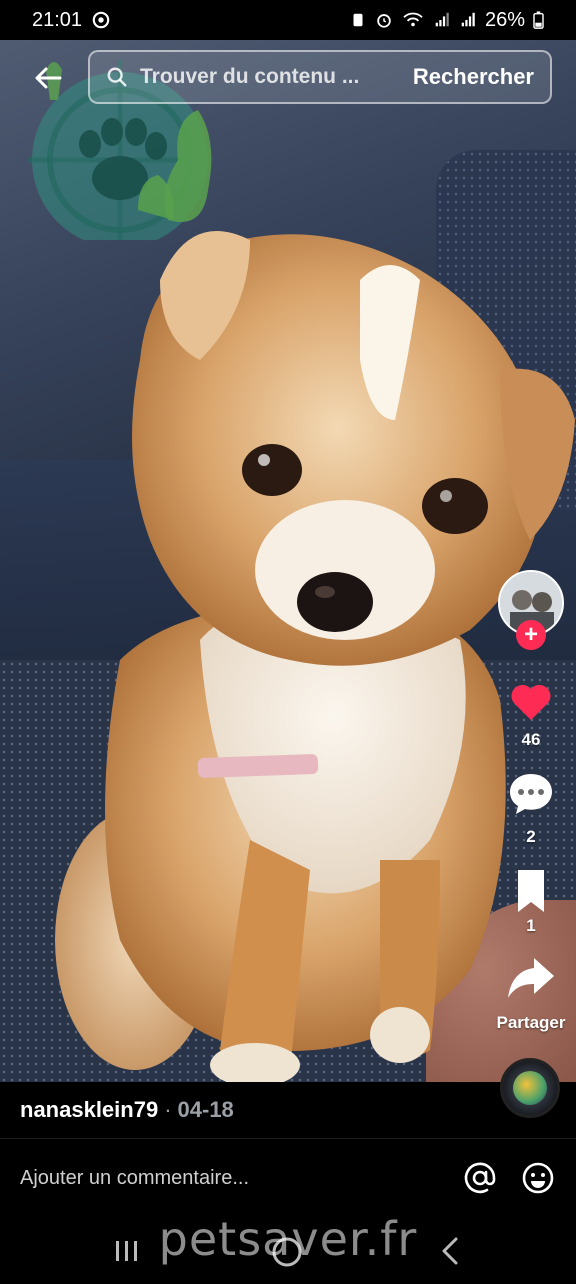 The width and height of the screenshot is (576, 1284). I want to click on music-disc-image, so click(530, 1088).